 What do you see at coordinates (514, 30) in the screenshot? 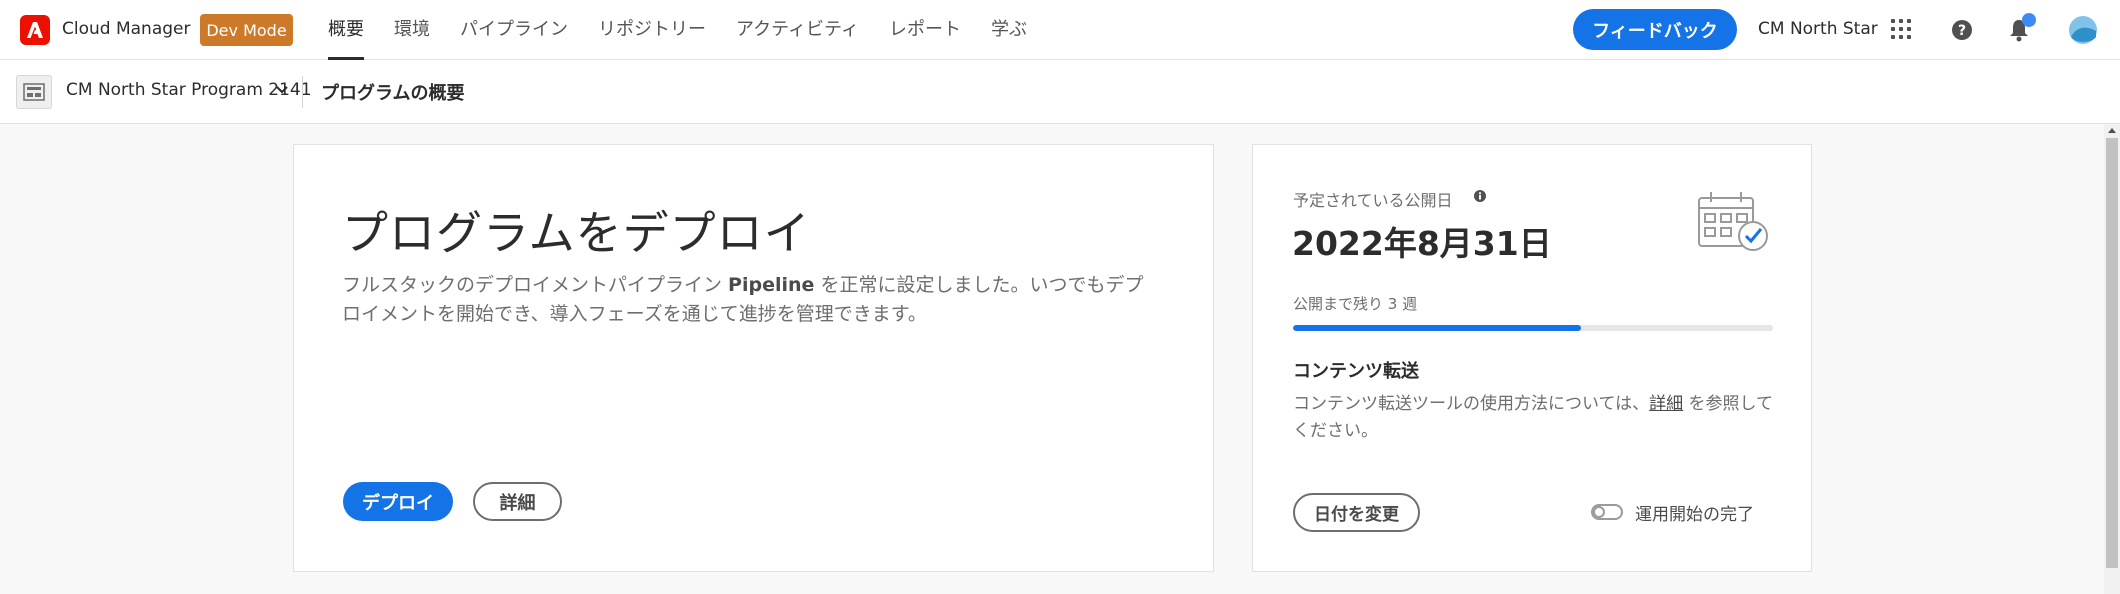
I see `nav-pipelines: パイプライン` at bounding box center [514, 30].